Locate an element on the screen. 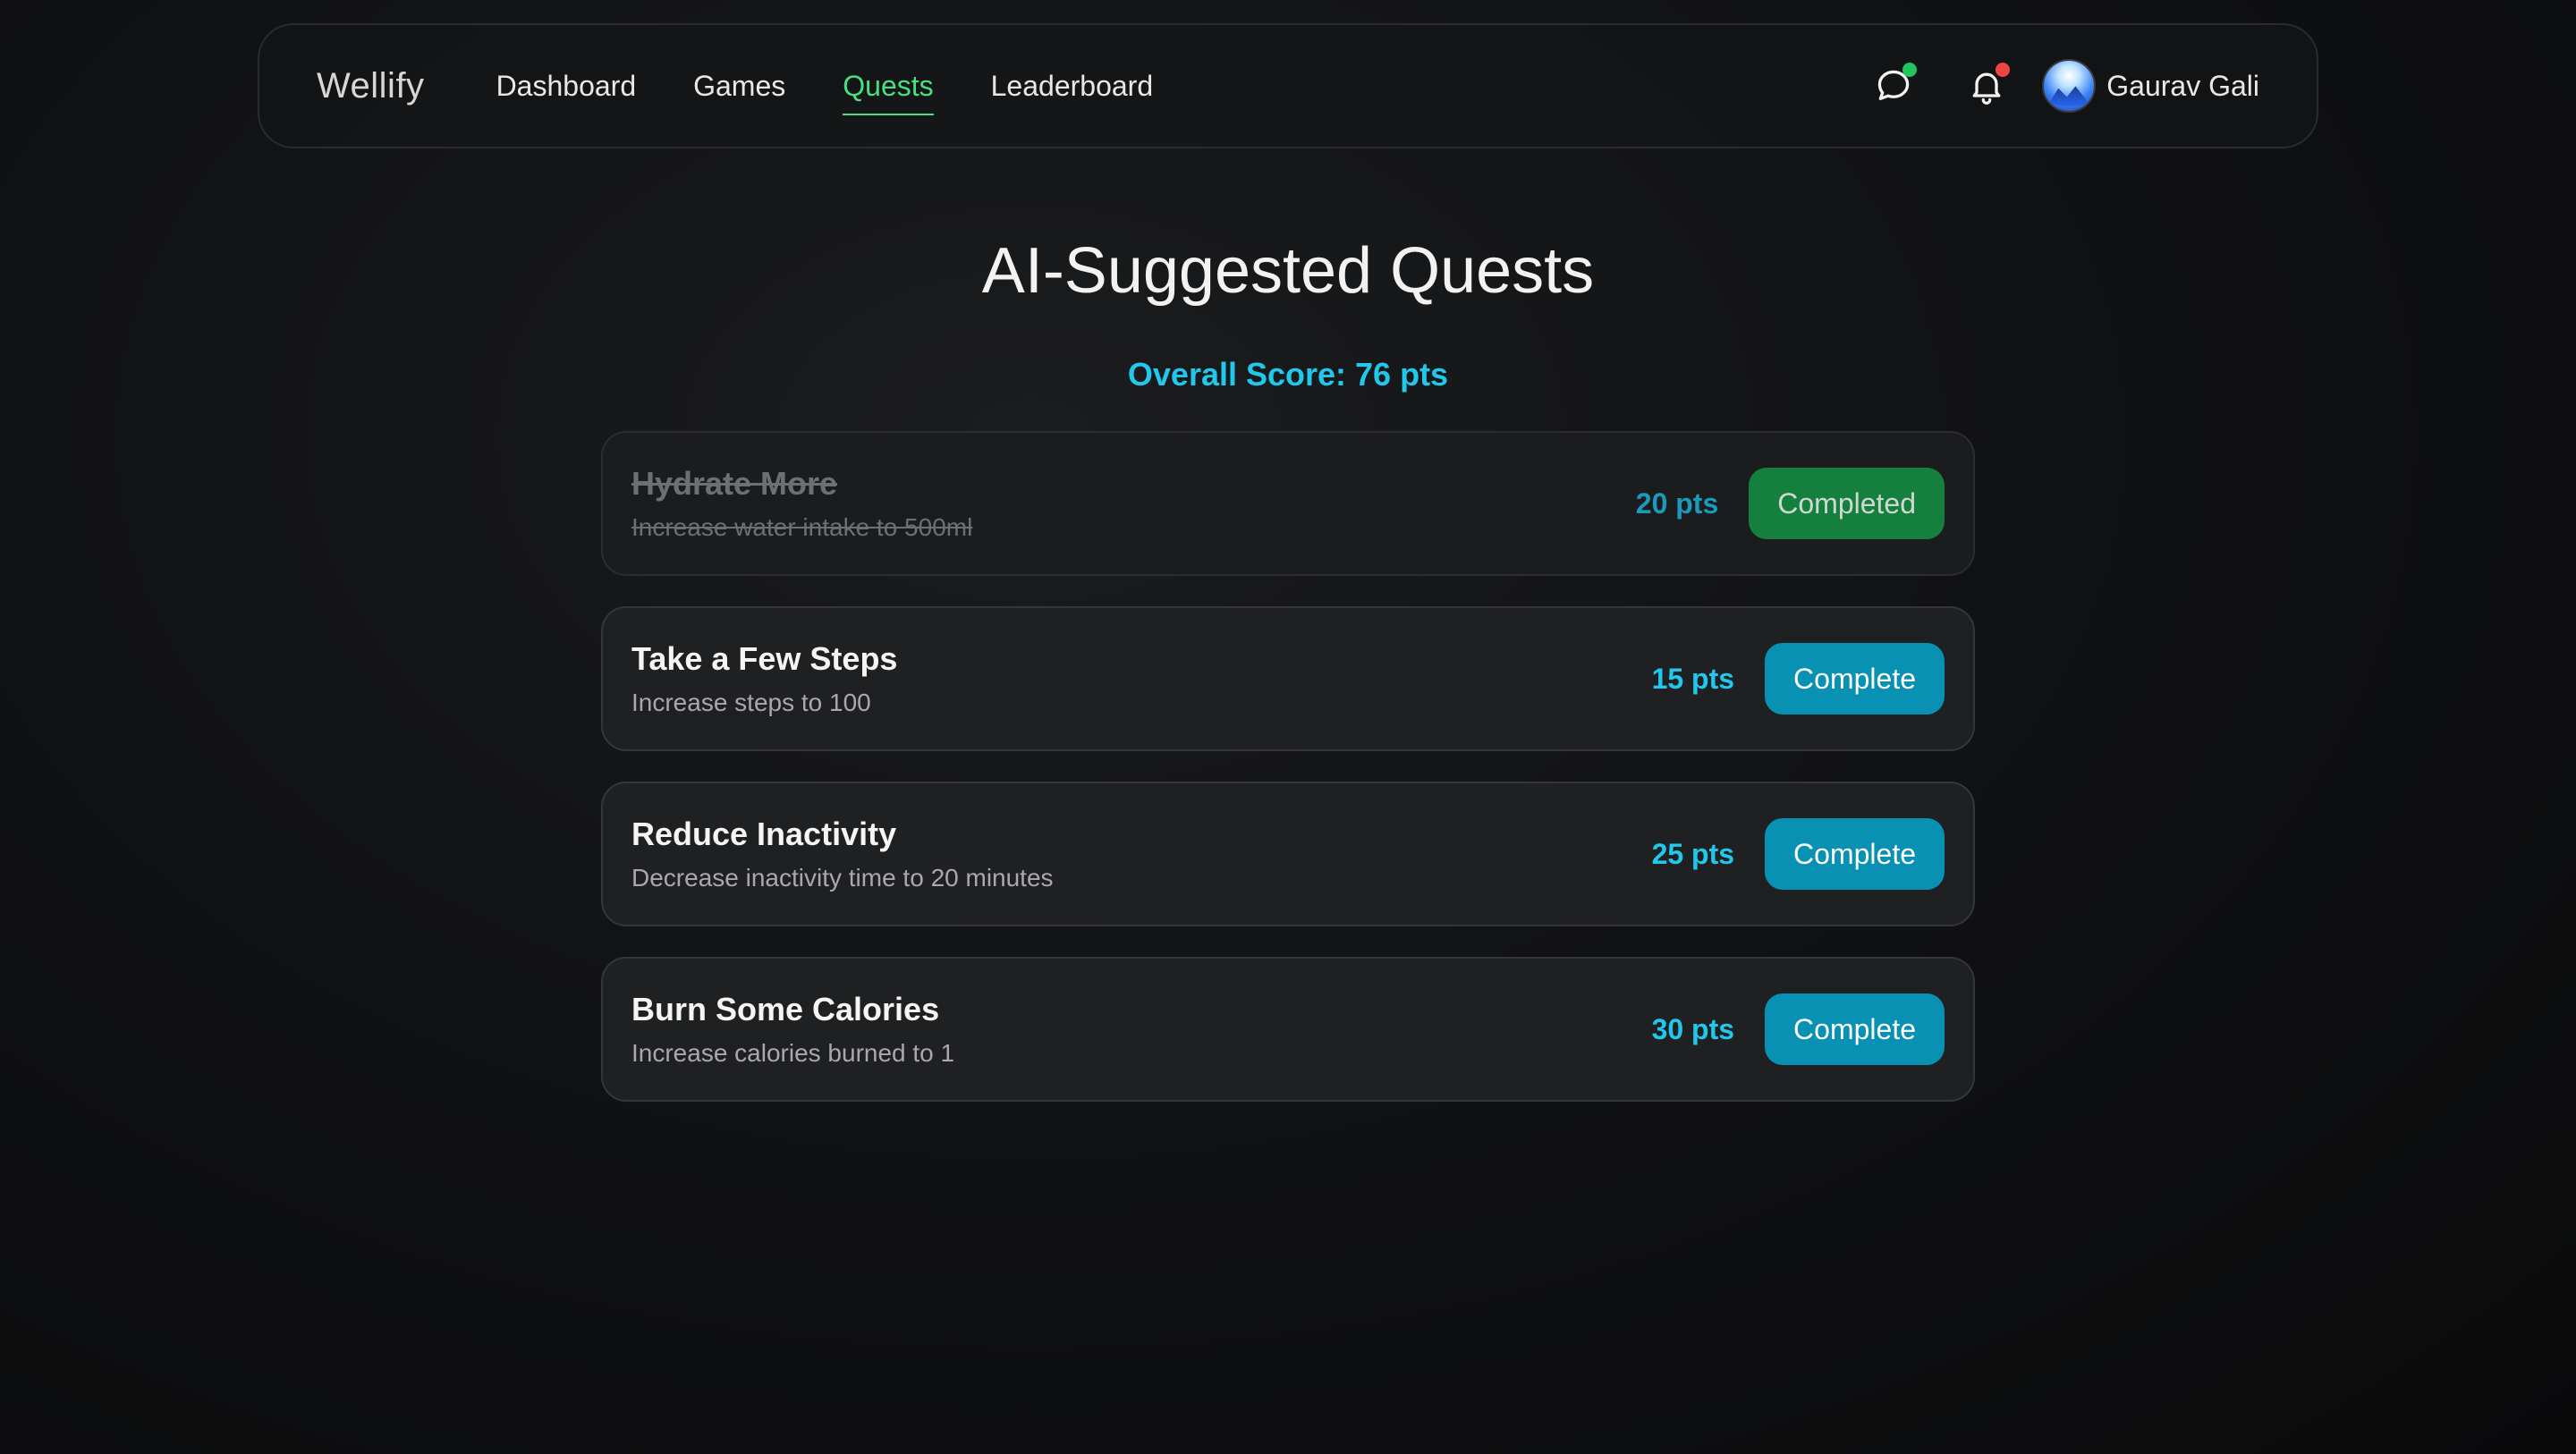 This screenshot has height=1454, width=2576. chat-unread-indicator is located at coordinates (1910, 70).